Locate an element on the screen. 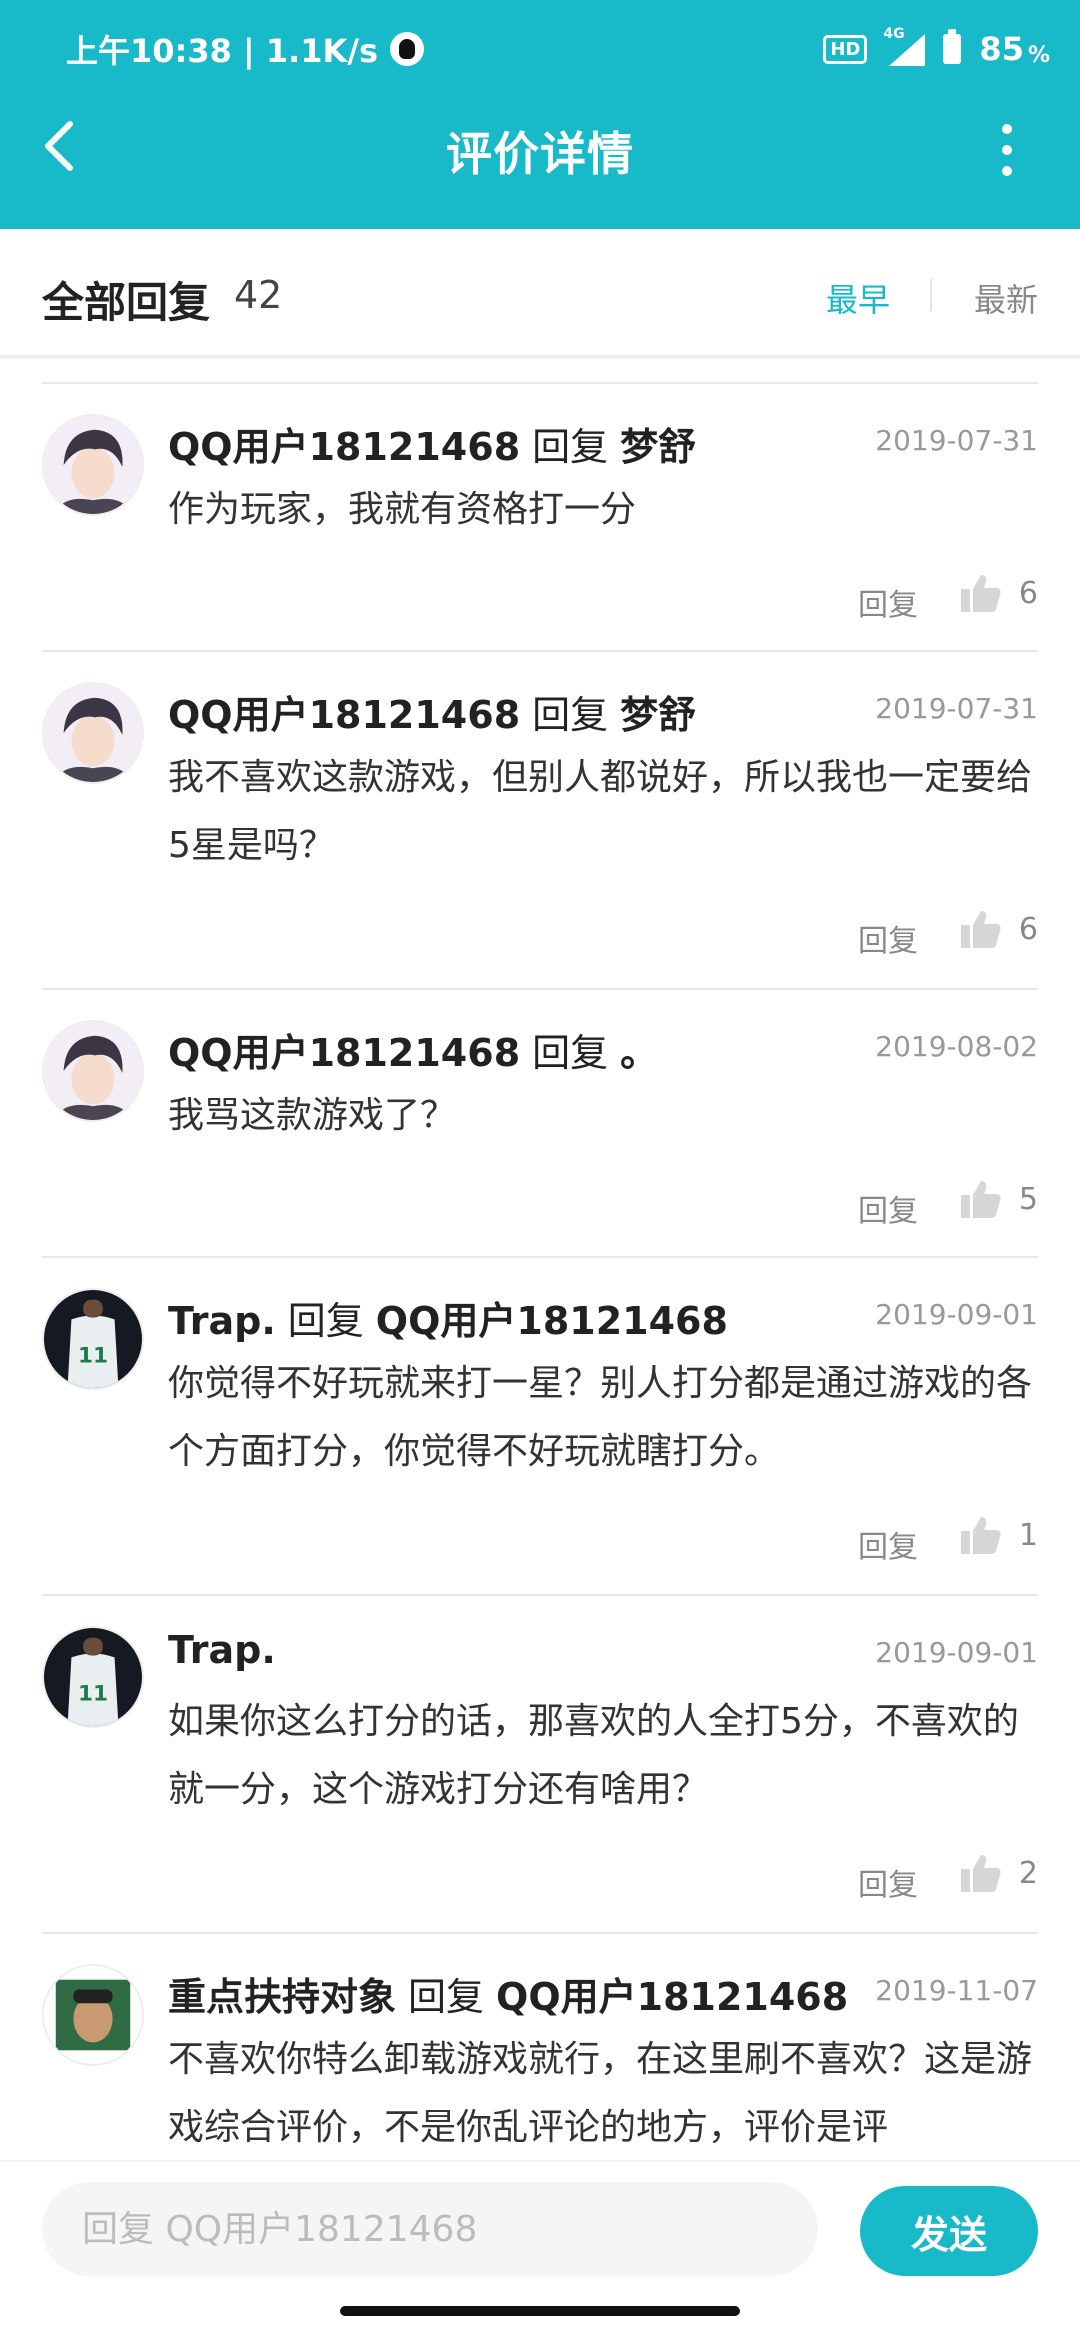 Image resolution: width=1080 pixels, height=2340 pixels. reply-date: 2019-08-02 is located at coordinates (956, 1046).